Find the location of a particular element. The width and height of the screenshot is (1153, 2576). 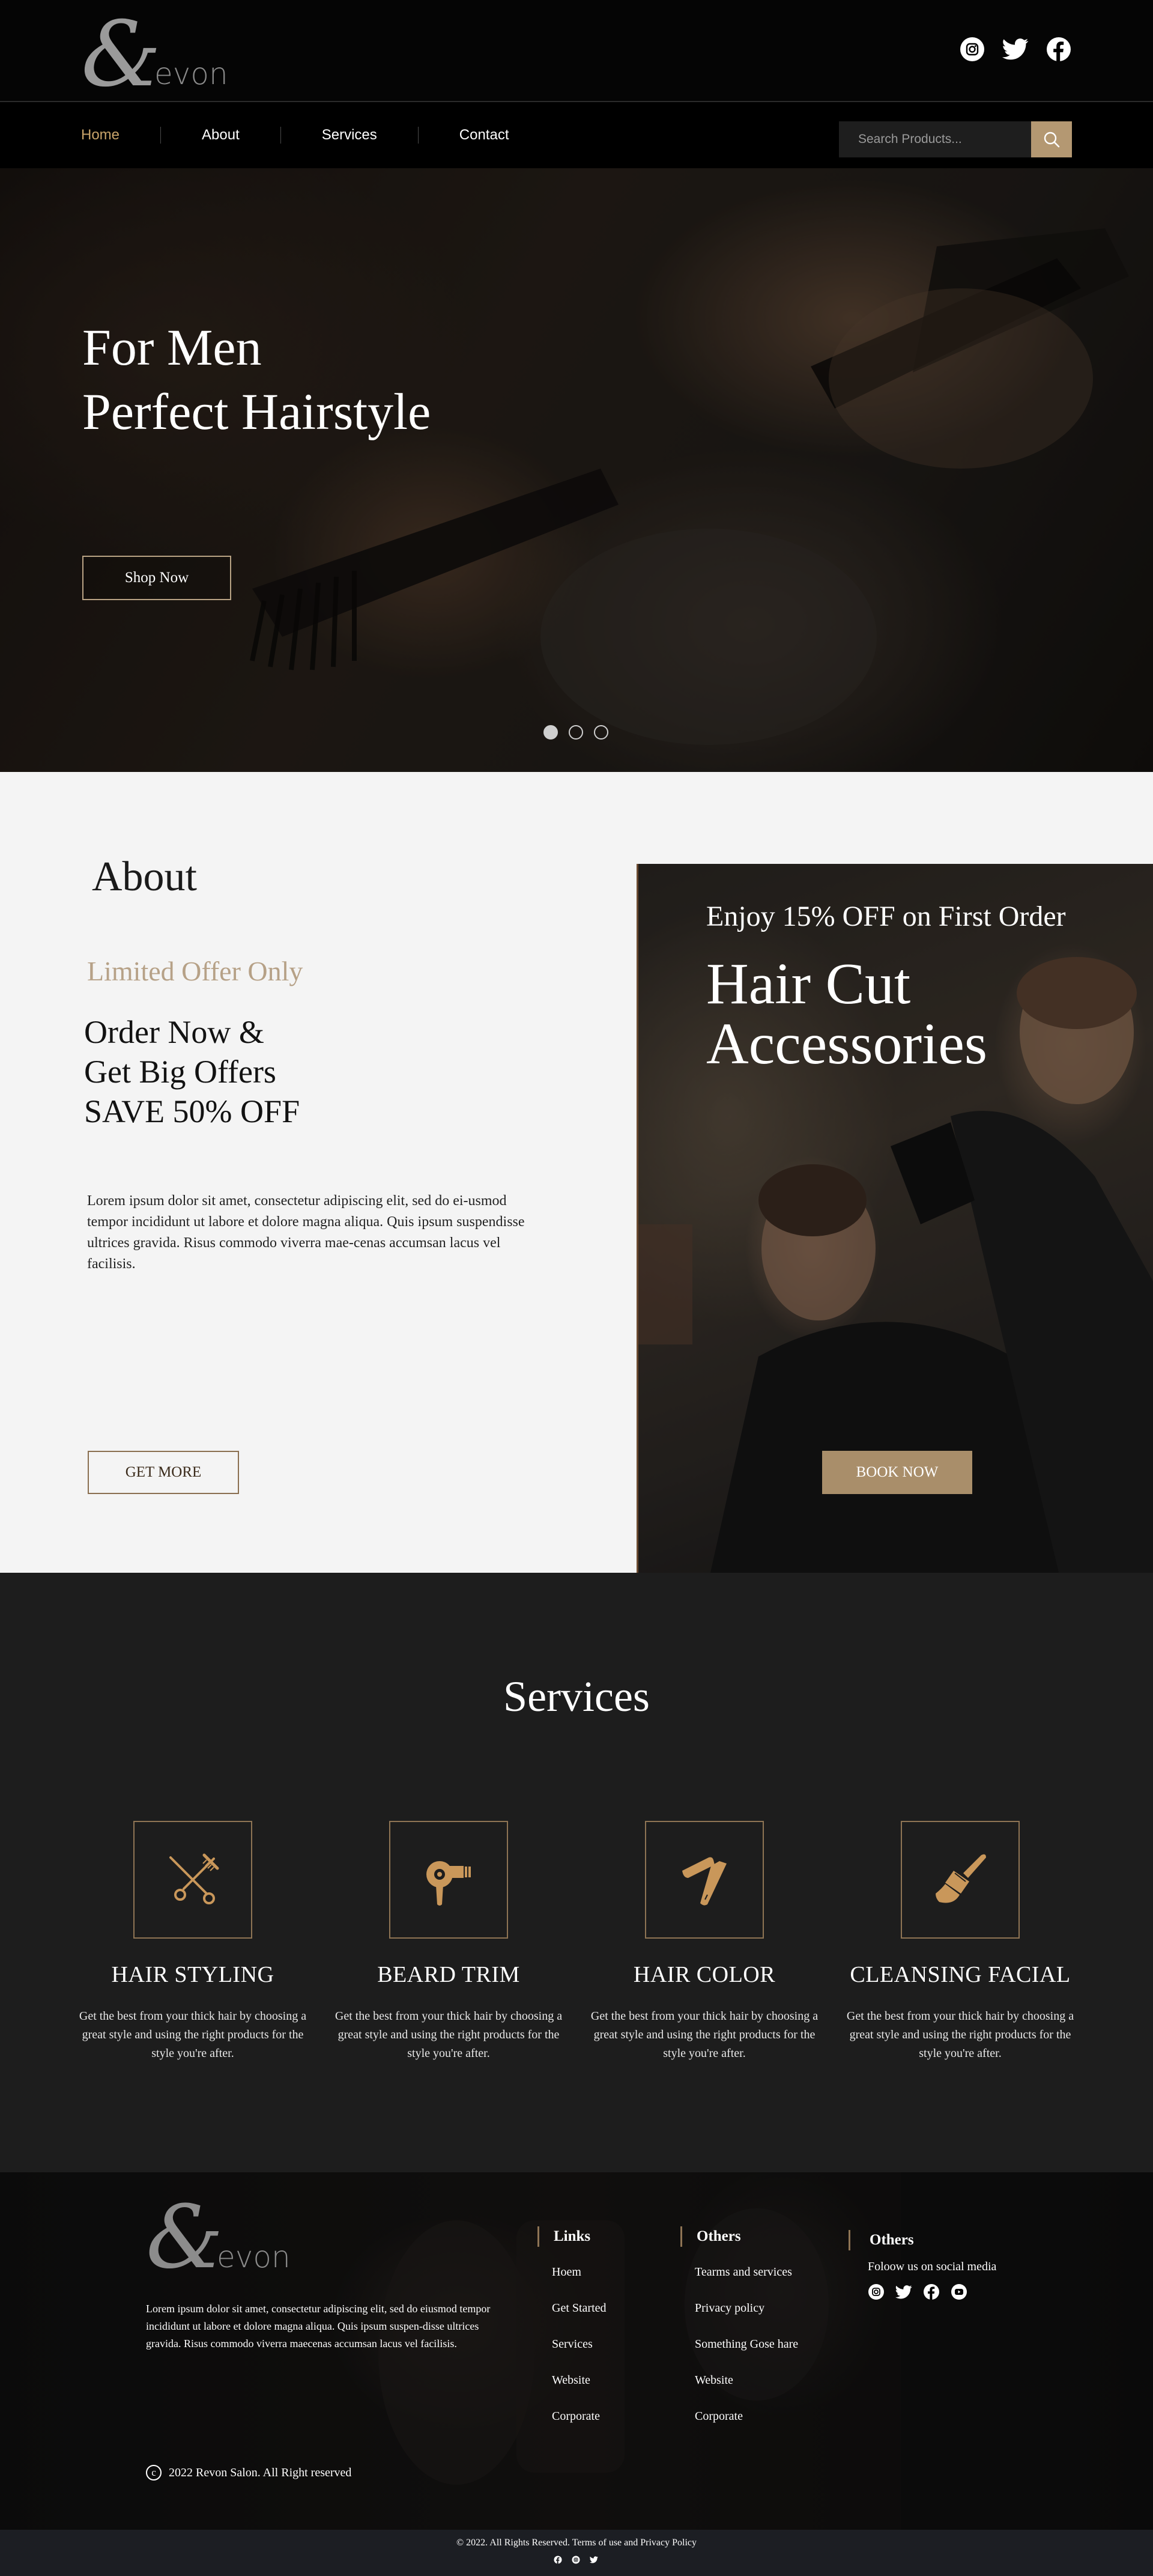

main-navbar: Home About Services Contact is located at coordinates (576, 135).